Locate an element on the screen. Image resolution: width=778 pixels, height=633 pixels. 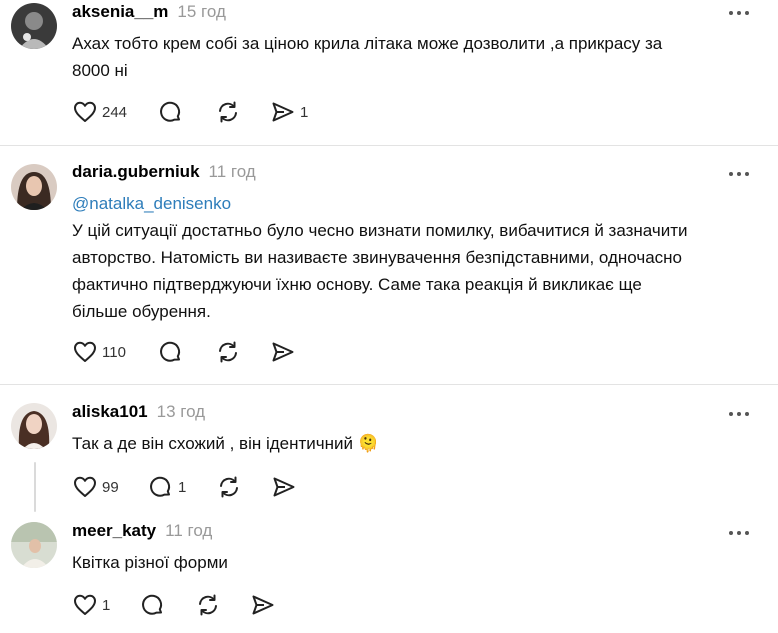
like-button: 110 is located at coordinates (115, 352).